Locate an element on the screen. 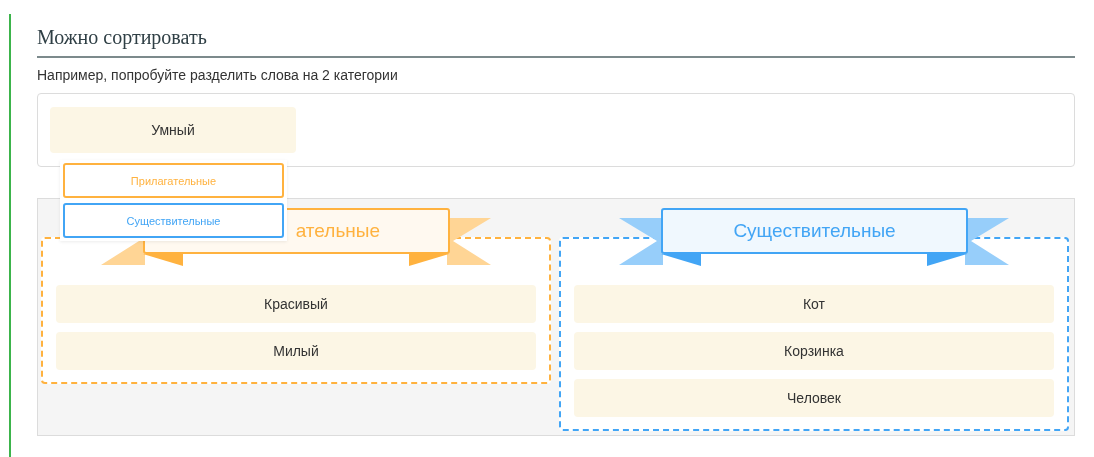 The height and width of the screenshot is (457, 1094). section-title: Можно сортировать is located at coordinates (556, 42).